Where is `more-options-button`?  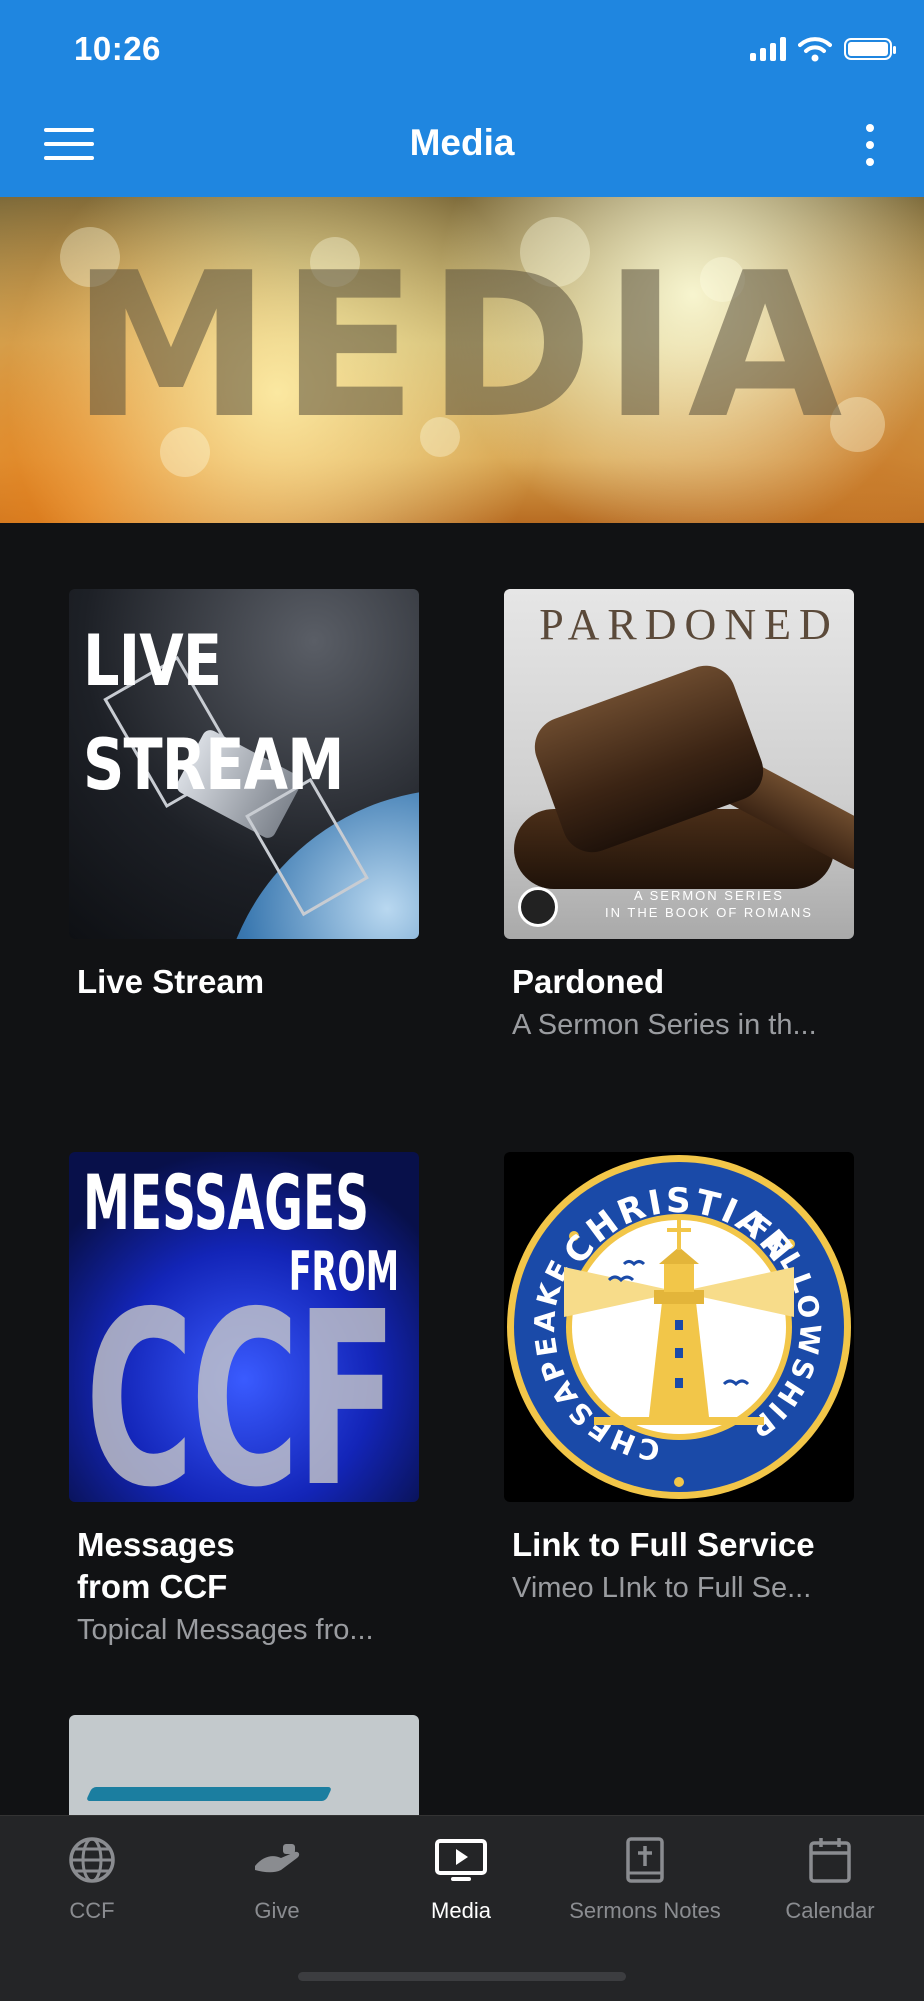 more-options-button is located at coordinates (870, 148).